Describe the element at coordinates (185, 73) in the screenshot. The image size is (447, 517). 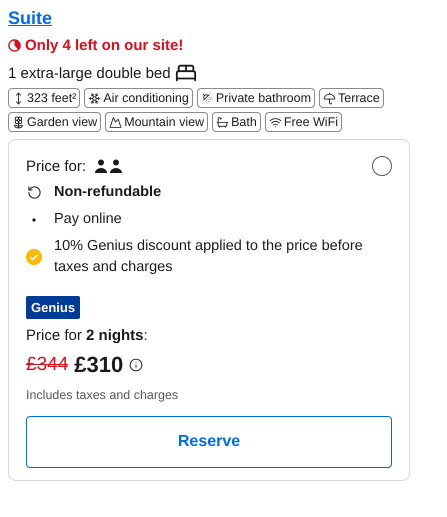
I see `bed-icon` at that location.